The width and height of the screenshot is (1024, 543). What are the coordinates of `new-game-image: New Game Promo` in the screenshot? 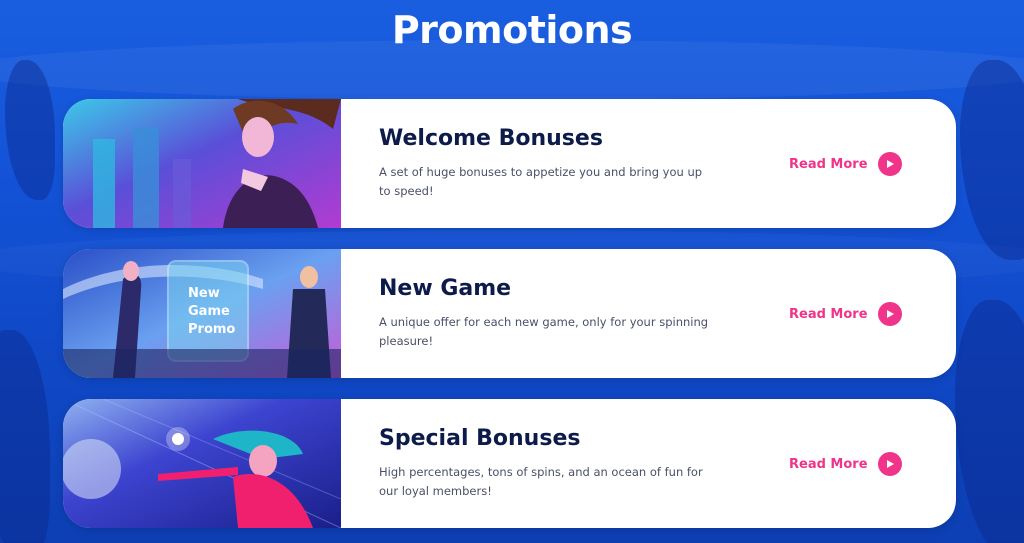 It's located at (202, 313).